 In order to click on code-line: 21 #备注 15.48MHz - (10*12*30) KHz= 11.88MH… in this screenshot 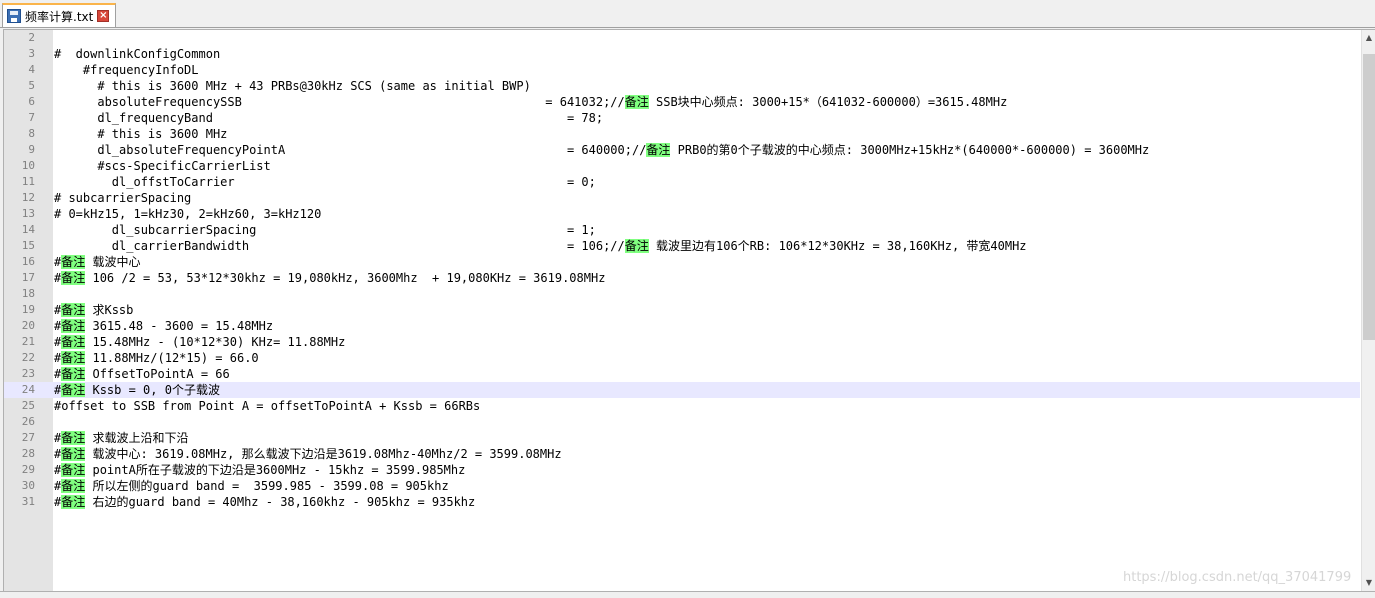, I will do `click(682, 342)`.